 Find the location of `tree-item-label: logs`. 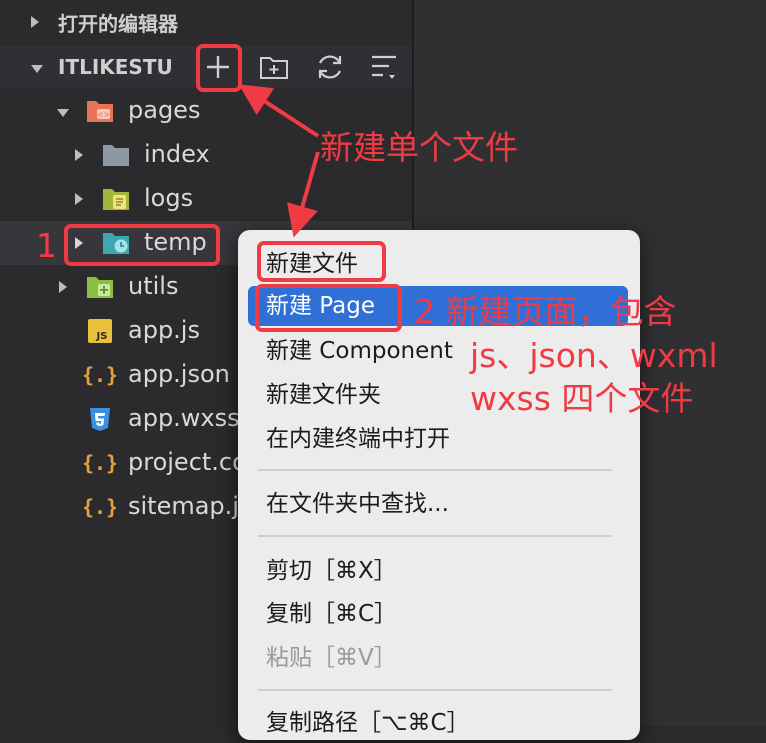

tree-item-label: logs is located at coordinates (169, 198).